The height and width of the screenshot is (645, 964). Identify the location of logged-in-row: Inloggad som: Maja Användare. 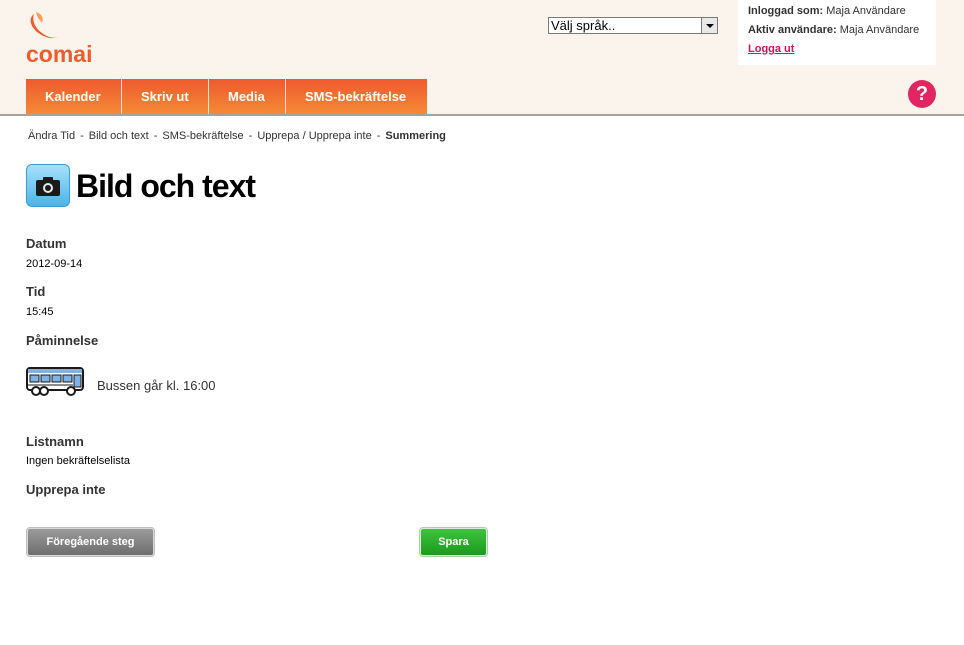
(837, 14).